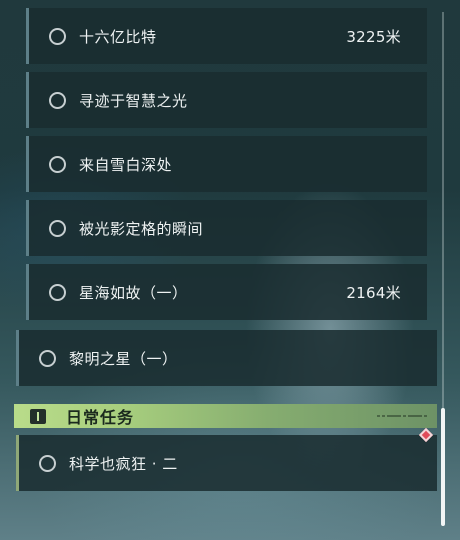 The width and height of the screenshot is (460, 540). What do you see at coordinates (402, 416) in the screenshot?
I see `header-decoration` at bounding box center [402, 416].